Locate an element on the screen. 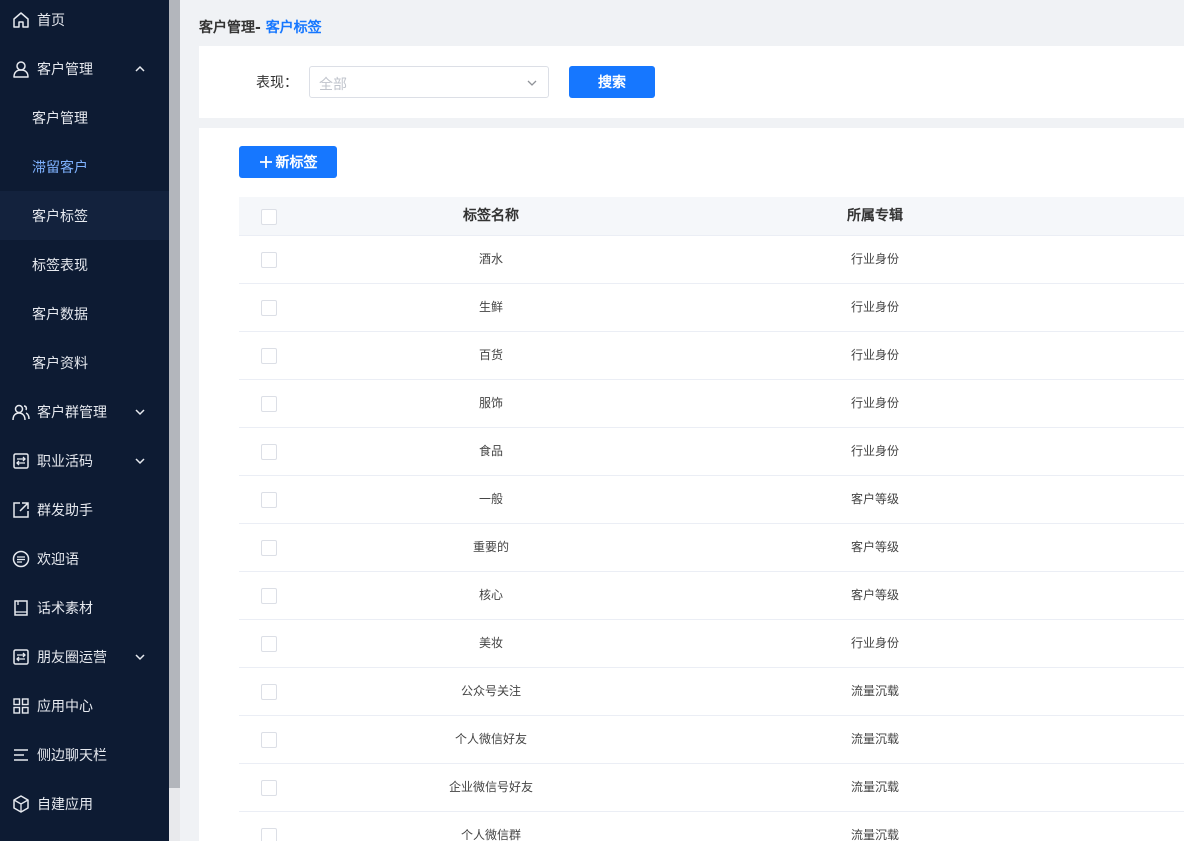  tag-name-cell: 一般 is located at coordinates (490, 499).